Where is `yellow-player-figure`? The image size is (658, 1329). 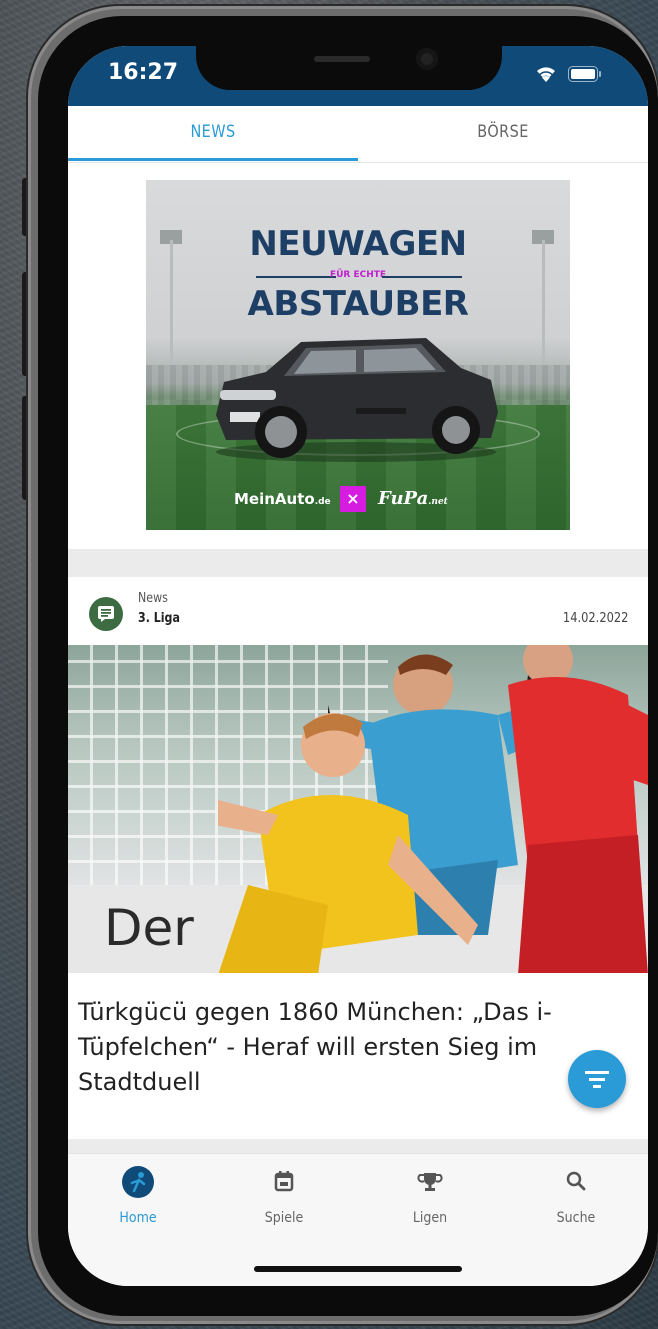
yellow-player-figure is located at coordinates (348, 843).